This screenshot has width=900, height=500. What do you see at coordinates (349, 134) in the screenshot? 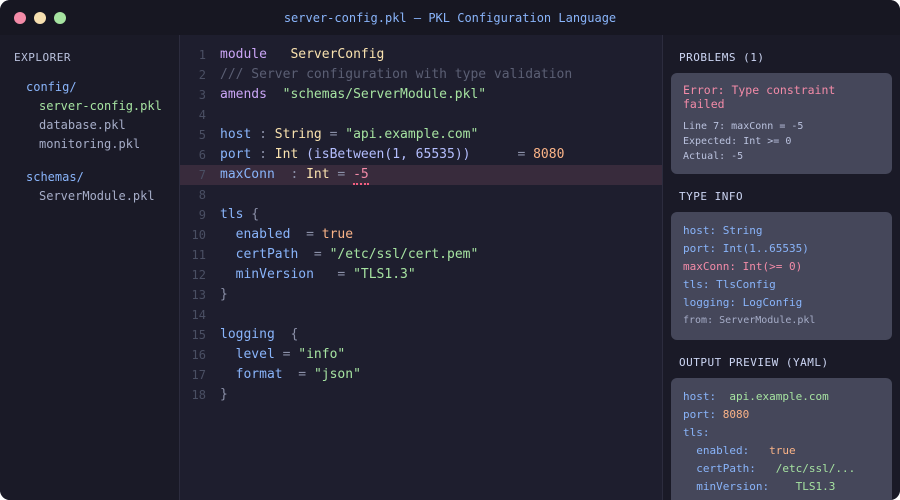
I see `code-text: host : String = "api.example.com"` at bounding box center [349, 134].